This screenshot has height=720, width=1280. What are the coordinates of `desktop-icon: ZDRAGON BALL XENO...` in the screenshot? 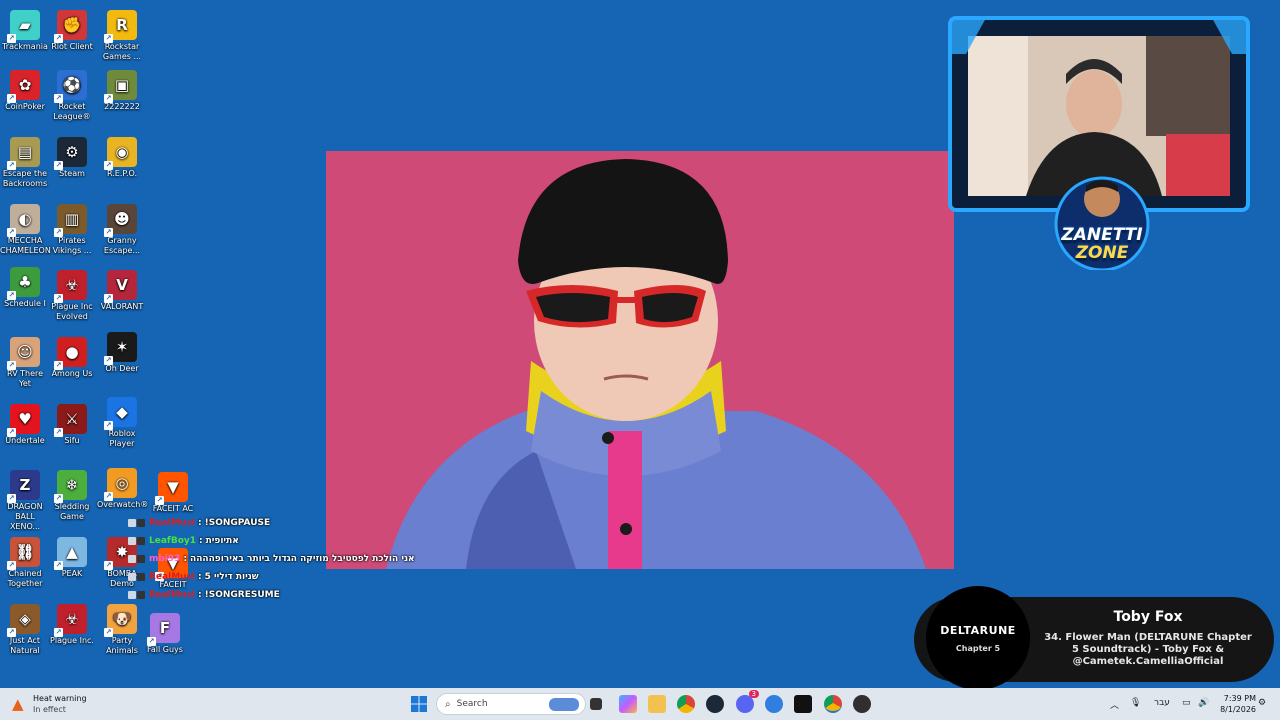 It's located at (25, 501).